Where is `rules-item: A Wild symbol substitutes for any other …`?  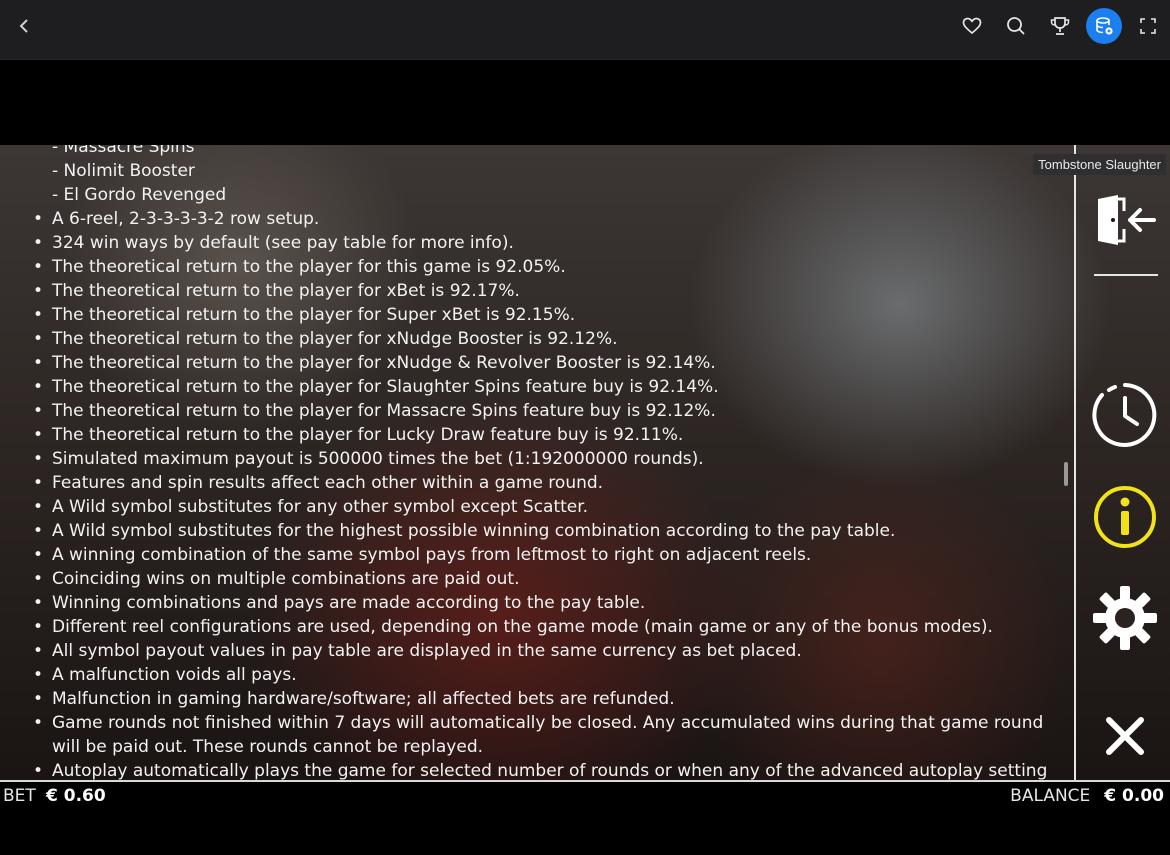
rules-item: A Wild symbol substitutes for any other … is located at coordinates (546, 507).